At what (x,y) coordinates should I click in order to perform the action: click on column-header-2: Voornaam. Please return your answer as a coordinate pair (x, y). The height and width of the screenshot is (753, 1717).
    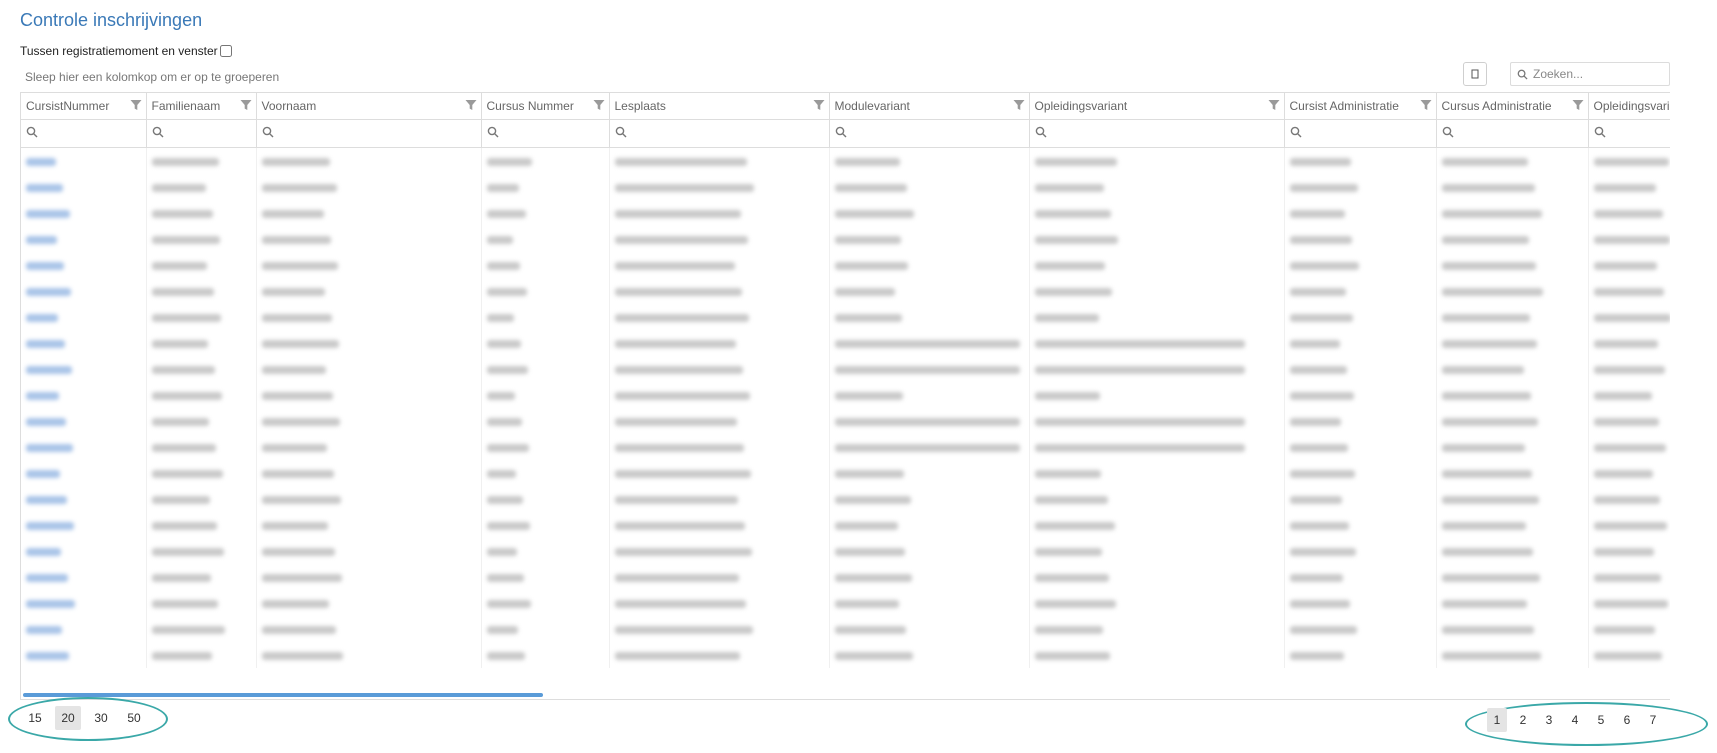
    Looking at the image, I should click on (369, 106).